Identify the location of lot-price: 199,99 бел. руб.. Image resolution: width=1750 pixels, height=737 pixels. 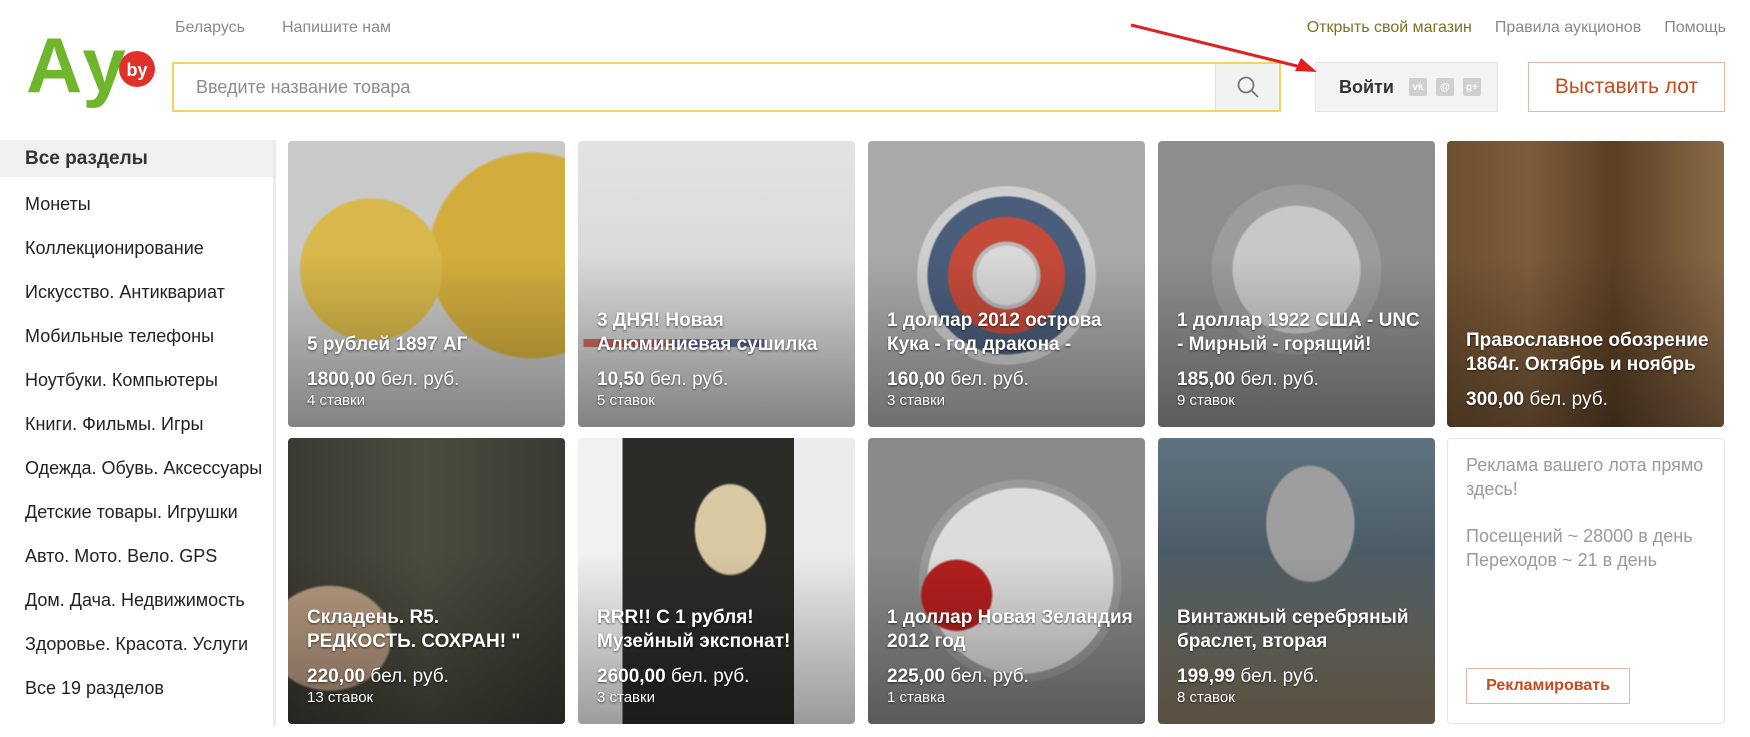
(1248, 676).